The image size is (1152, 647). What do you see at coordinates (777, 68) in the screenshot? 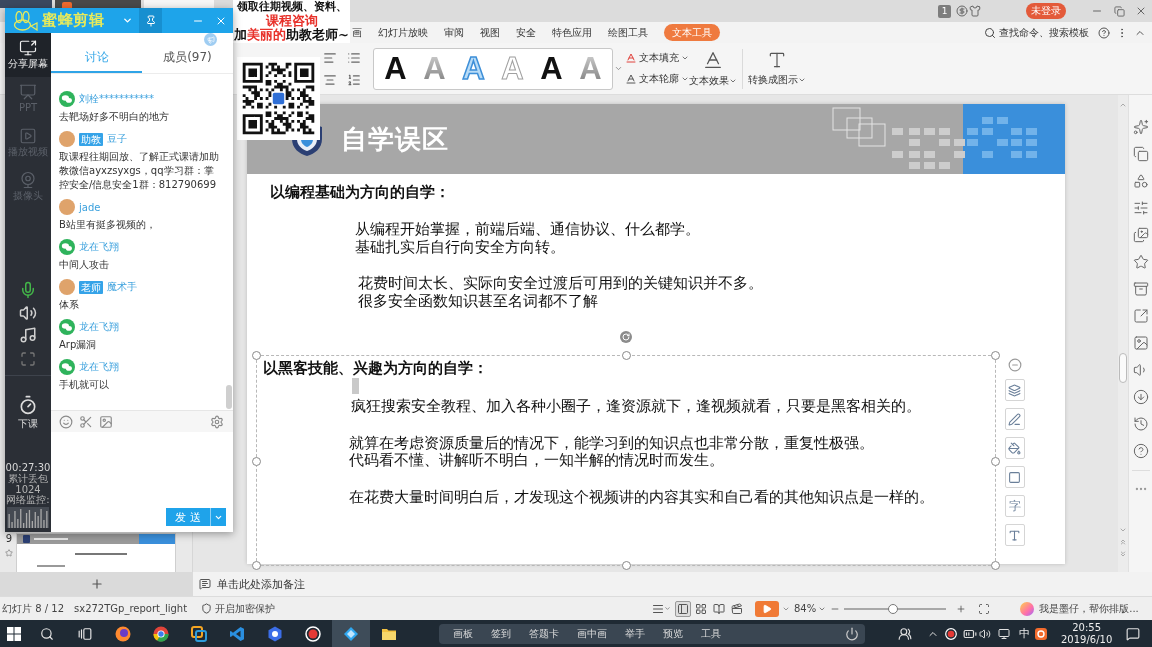
I see `convert-to-diagram-button: 转换成图示` at bounding box center [777, 68].